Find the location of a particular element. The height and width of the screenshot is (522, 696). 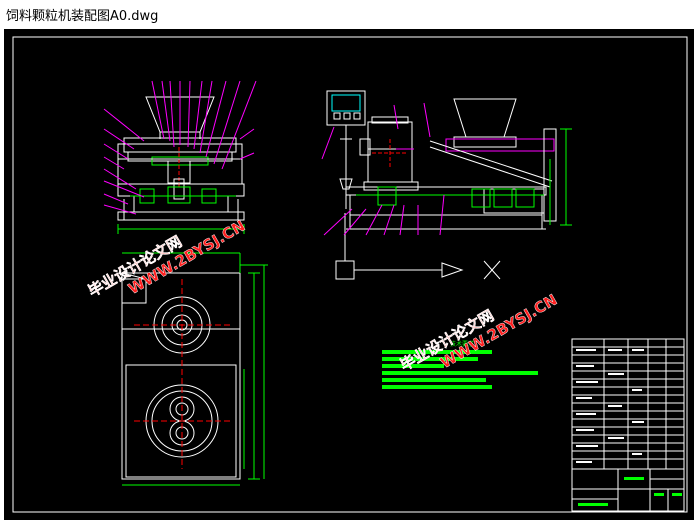

front-view-leaders is located at coordinates (180, 147).